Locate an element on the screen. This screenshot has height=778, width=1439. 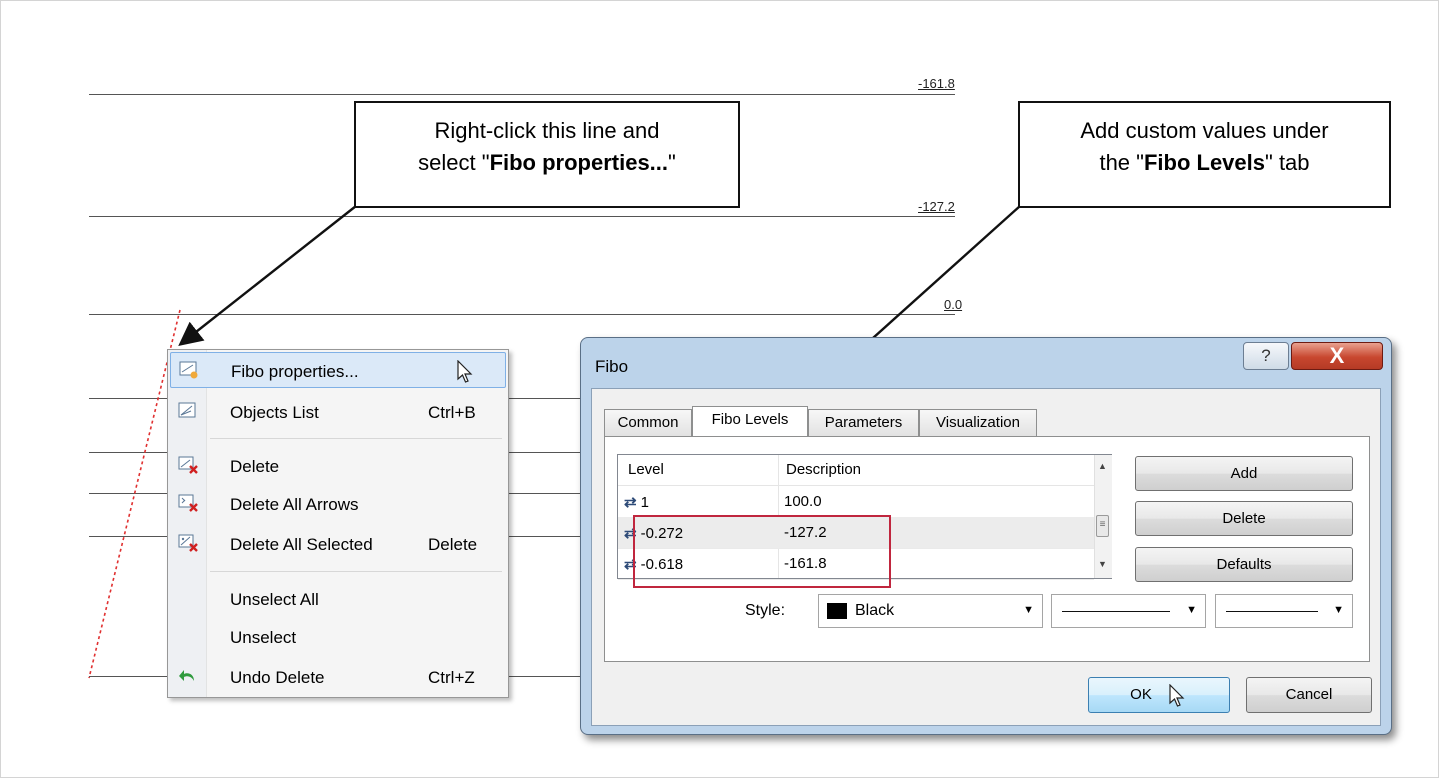
line-width-select: ▼ is located at coordinates (1284, 611).